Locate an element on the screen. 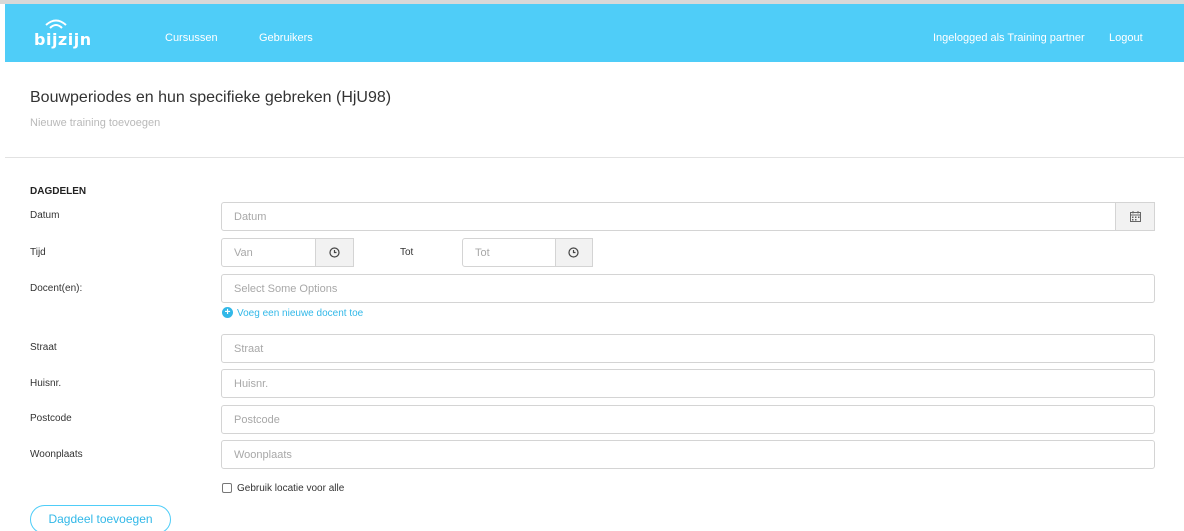 The height and width of the screenshot is (531, 1184). plus-circle-icon: + is located at coordinates (227, 312).